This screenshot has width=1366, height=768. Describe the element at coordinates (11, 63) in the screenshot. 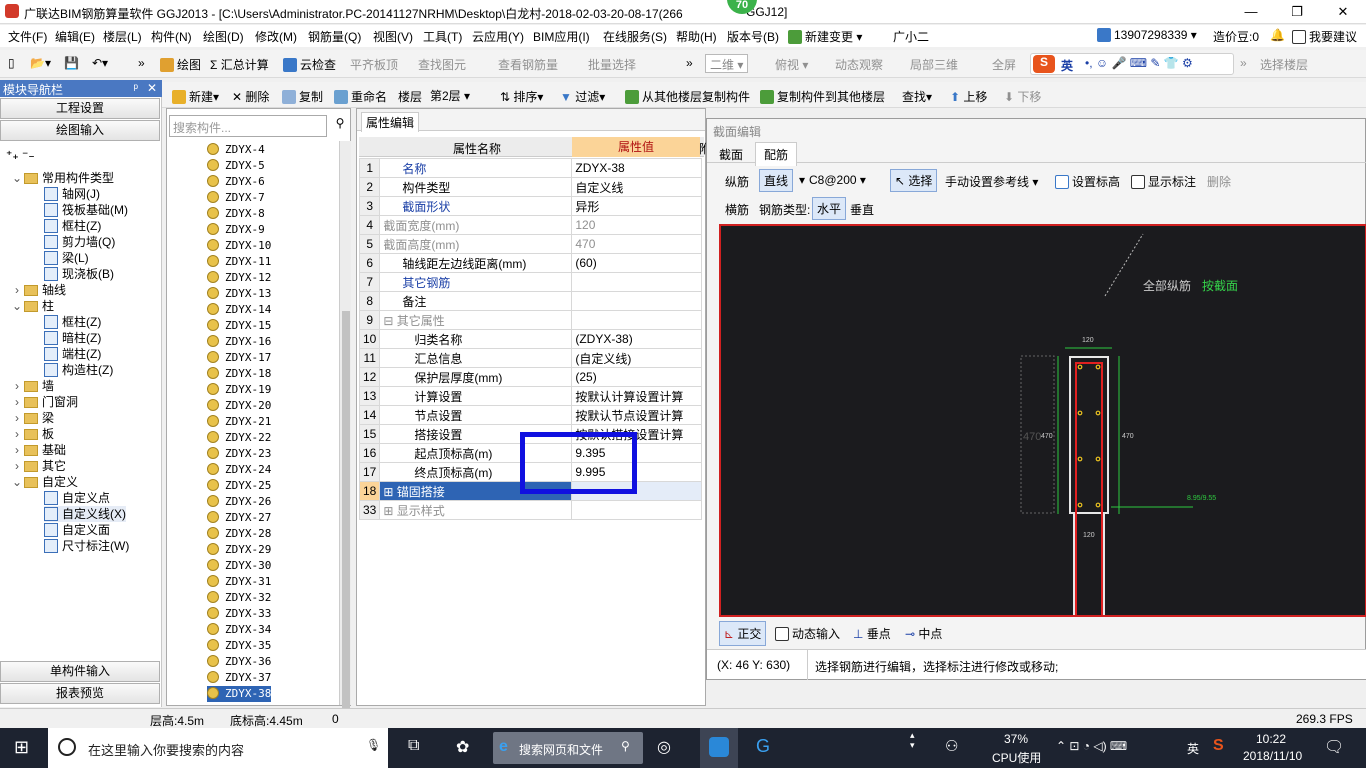

I see `new-file-icon: ▯` at that location.